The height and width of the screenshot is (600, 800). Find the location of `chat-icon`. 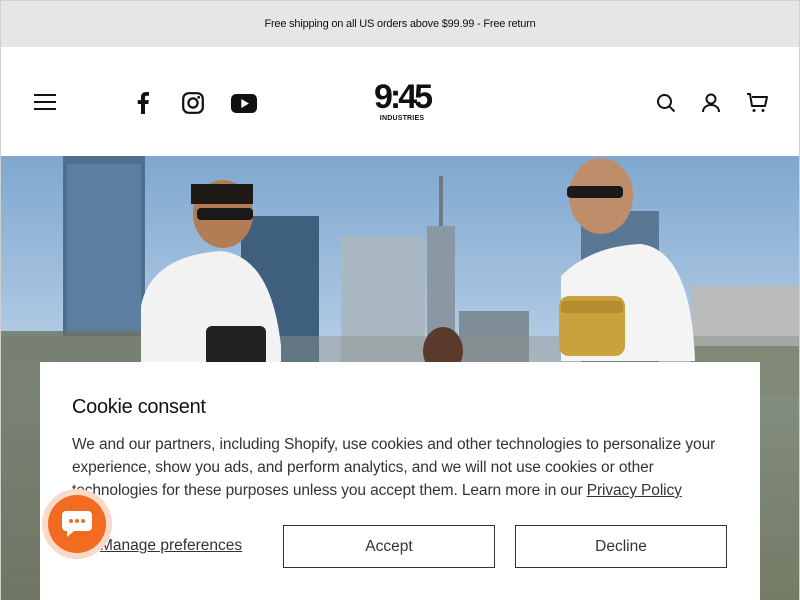

chat-icon is located at coordinates (77, 524).